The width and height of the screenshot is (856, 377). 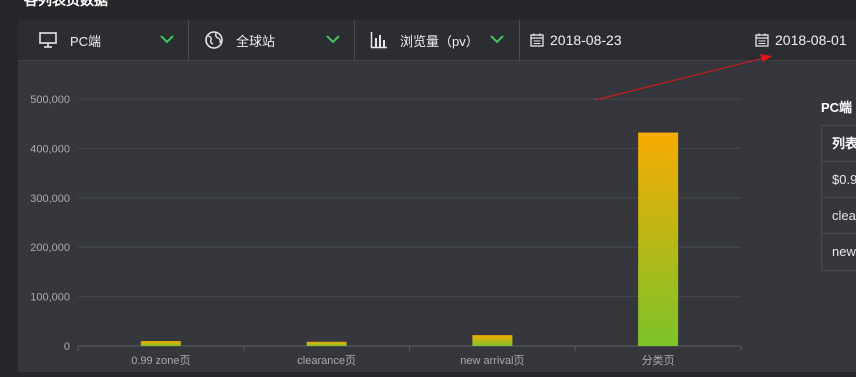 I want to click on side-table-header: 列表, so click(x=839, y=144).